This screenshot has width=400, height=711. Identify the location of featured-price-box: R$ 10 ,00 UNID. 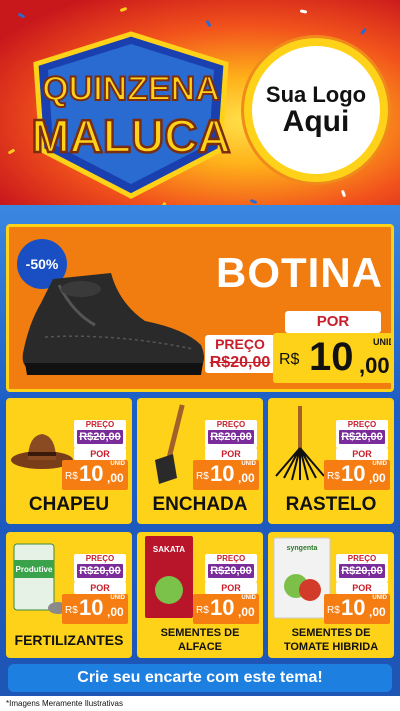
(333, 358).